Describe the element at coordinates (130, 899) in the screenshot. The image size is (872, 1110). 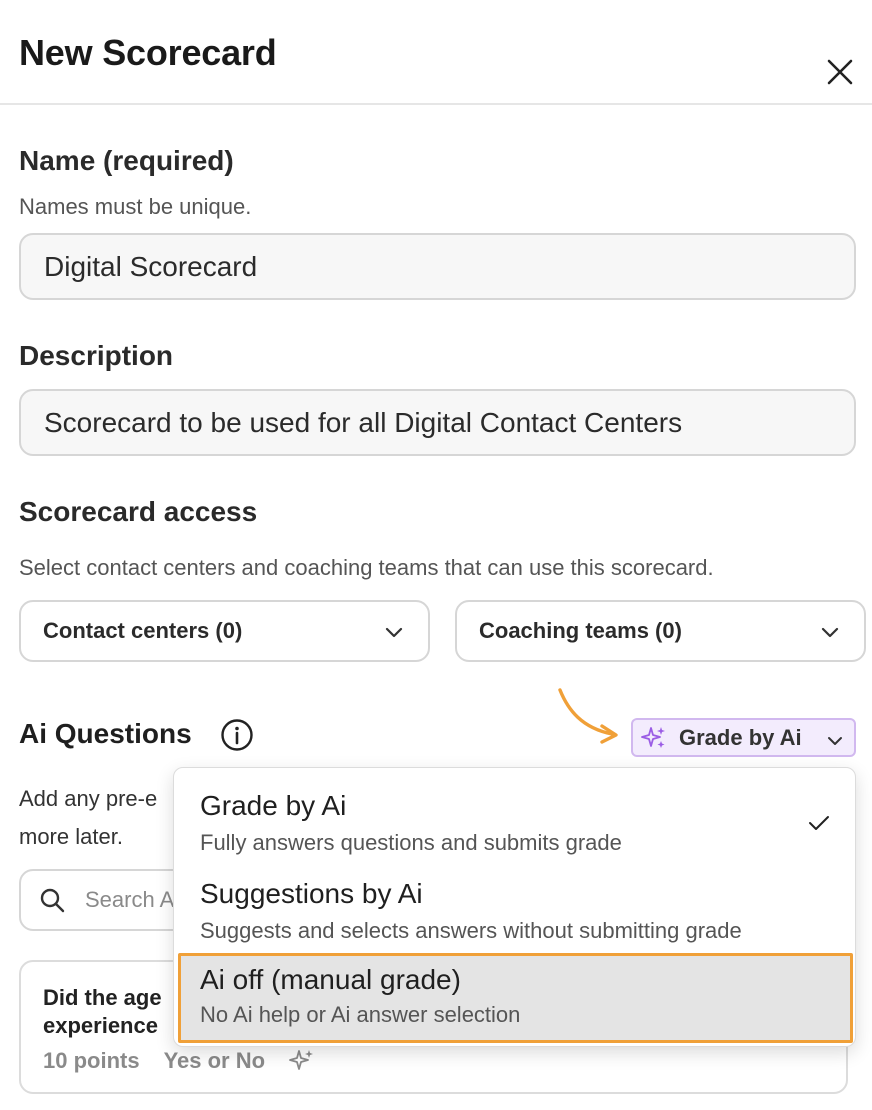
I see `search-placeholder: Search A` at that location.